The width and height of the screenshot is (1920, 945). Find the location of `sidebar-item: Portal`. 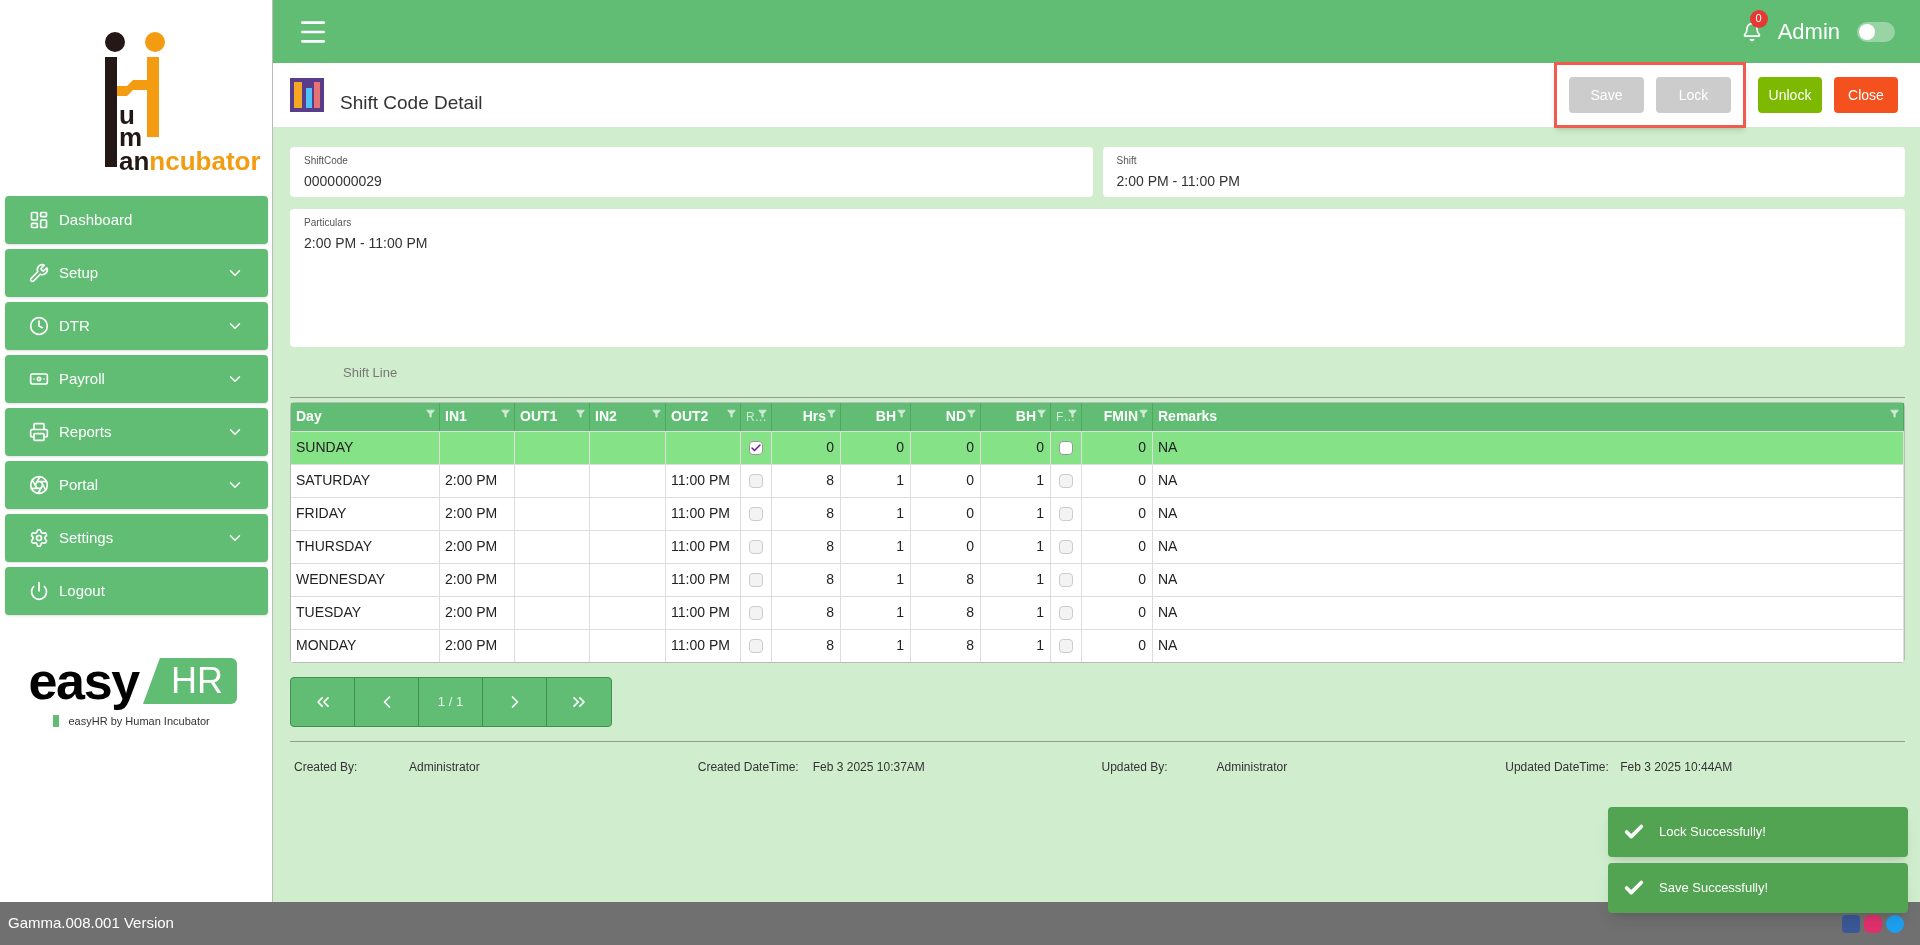

sidebar-item: Portal is located at coordinates (136, 485).